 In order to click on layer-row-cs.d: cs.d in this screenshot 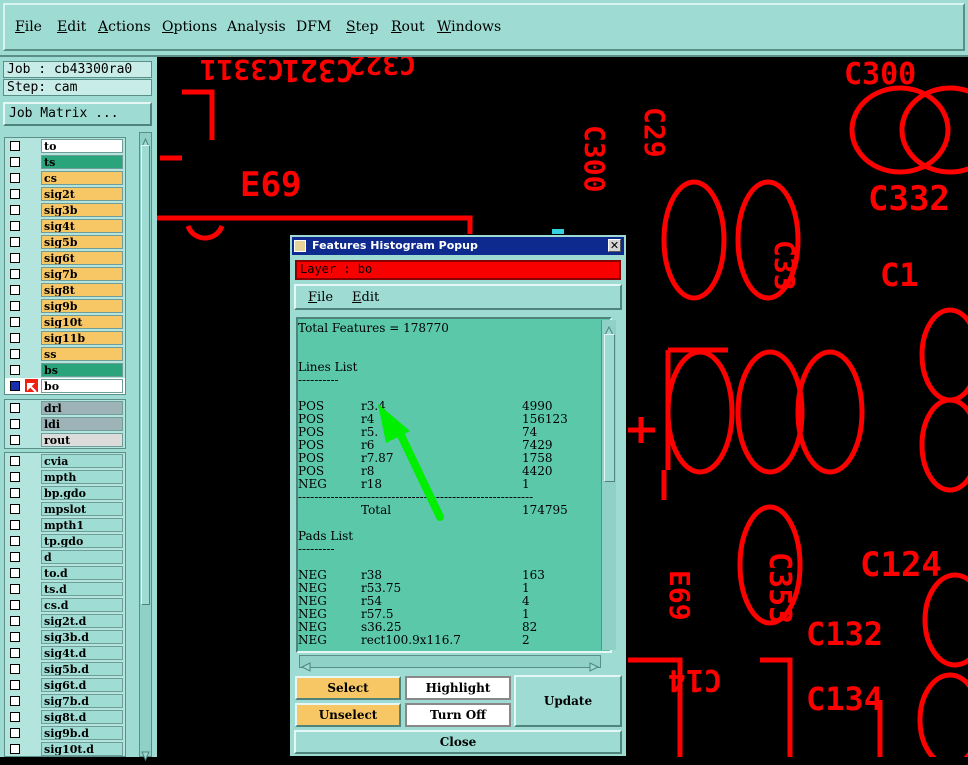, I will do `click(65, 605)`.